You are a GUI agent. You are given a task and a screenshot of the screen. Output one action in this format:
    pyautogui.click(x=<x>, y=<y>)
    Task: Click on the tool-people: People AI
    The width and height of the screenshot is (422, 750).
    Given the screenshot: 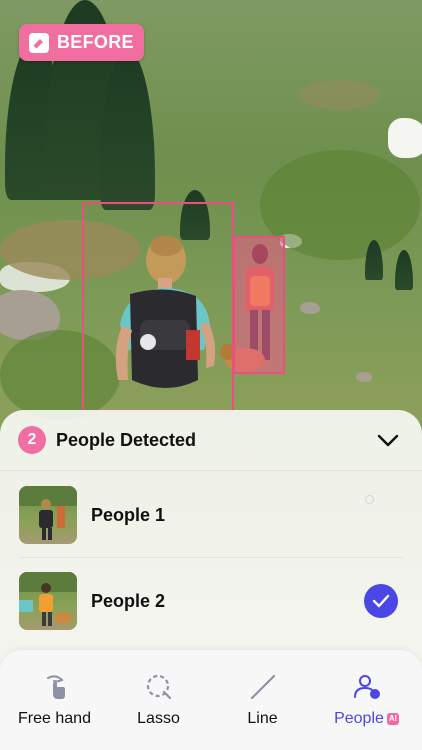 What is the action you would take?
    pyautogui.click(x=366, y=700)
    